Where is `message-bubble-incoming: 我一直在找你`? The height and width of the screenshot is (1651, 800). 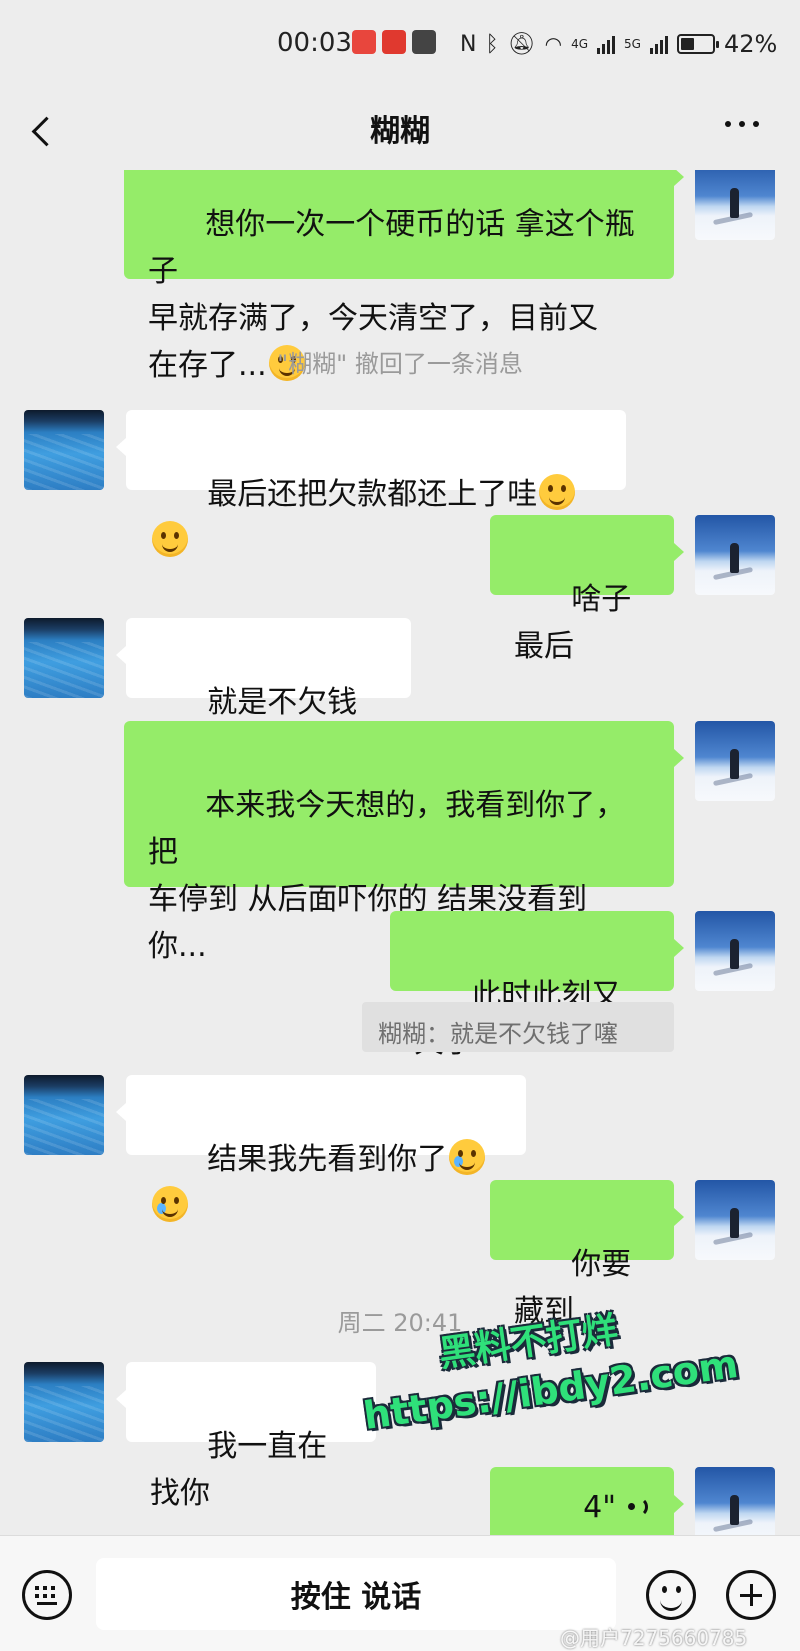
message-bubble-incoming: 我一直在找你 is located at coordinates (246, 1436).